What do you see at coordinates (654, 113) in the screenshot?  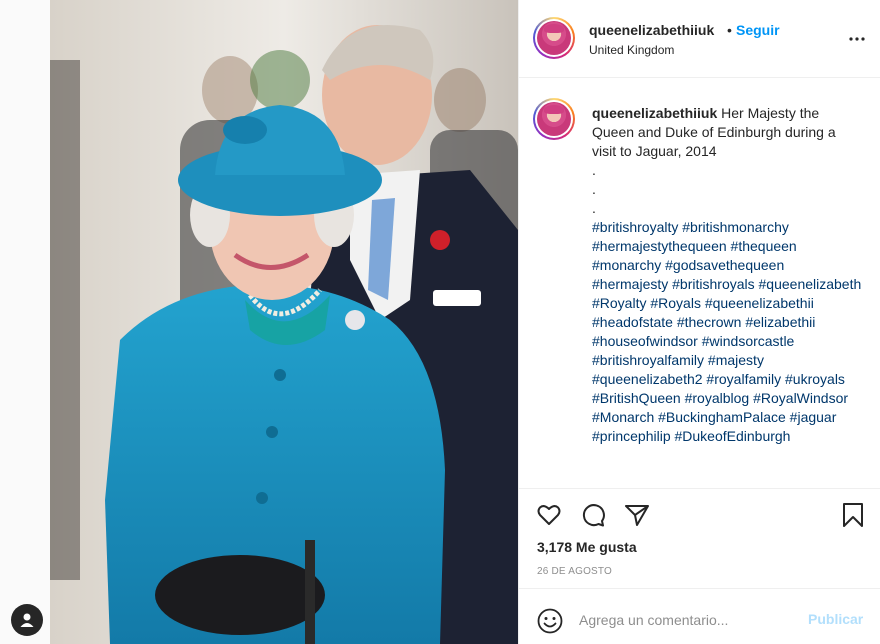 I see `caption-username: queenelizabethiiuk` at bounding box center [654, 113].